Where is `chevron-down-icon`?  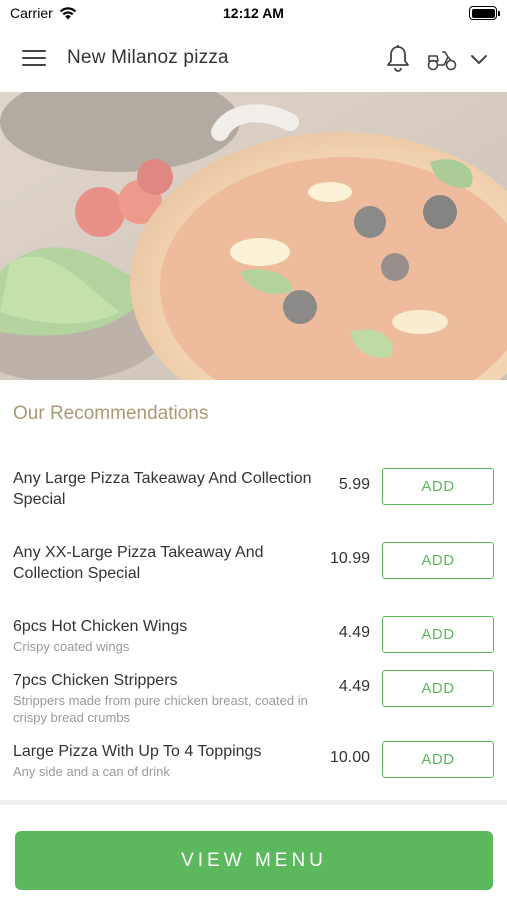
chevron-down-icon is located at coordinates (479, 59).